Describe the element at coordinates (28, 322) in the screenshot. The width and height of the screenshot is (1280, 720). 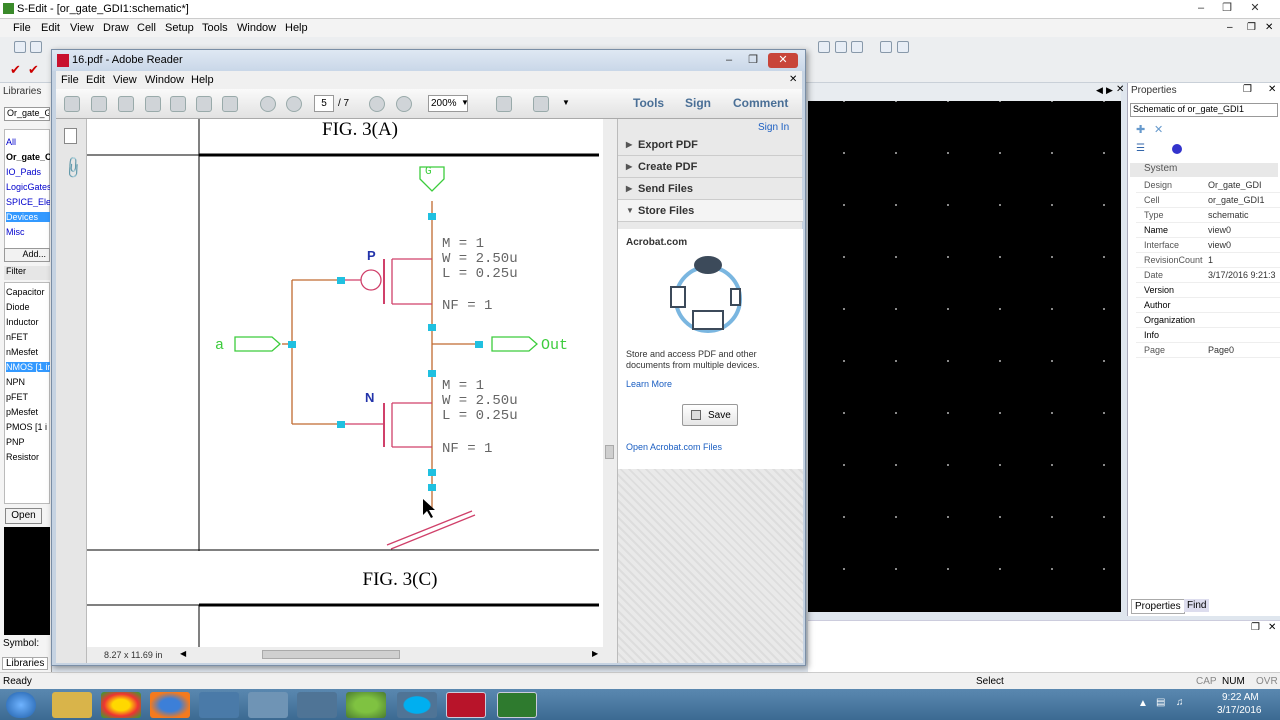
I see `cell-item: Inductor` at that location.